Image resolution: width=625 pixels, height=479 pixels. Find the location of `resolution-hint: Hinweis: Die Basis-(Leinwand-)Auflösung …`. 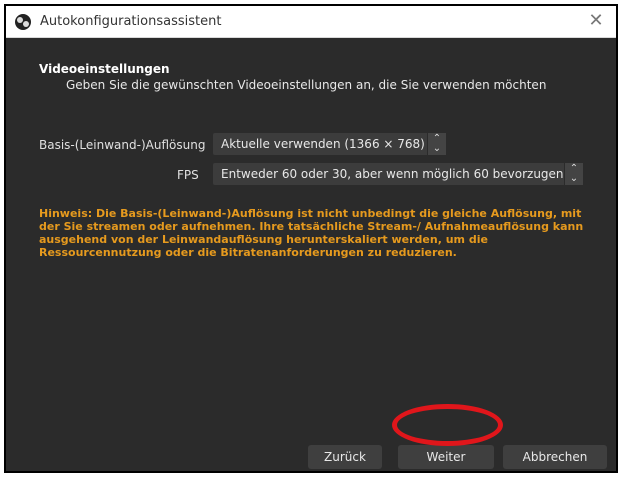

resolution-hint: Hinweis: Die Basis-(Leinwand-)Auflösung … is located at coordinates (311, 233).